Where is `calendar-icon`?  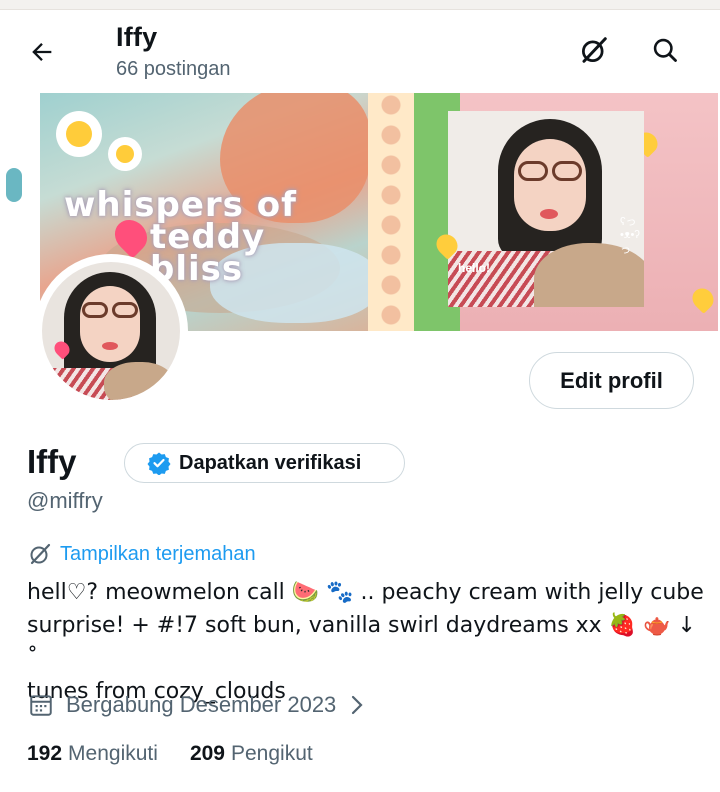 calendar-icon is located at coordinates (41, 705).